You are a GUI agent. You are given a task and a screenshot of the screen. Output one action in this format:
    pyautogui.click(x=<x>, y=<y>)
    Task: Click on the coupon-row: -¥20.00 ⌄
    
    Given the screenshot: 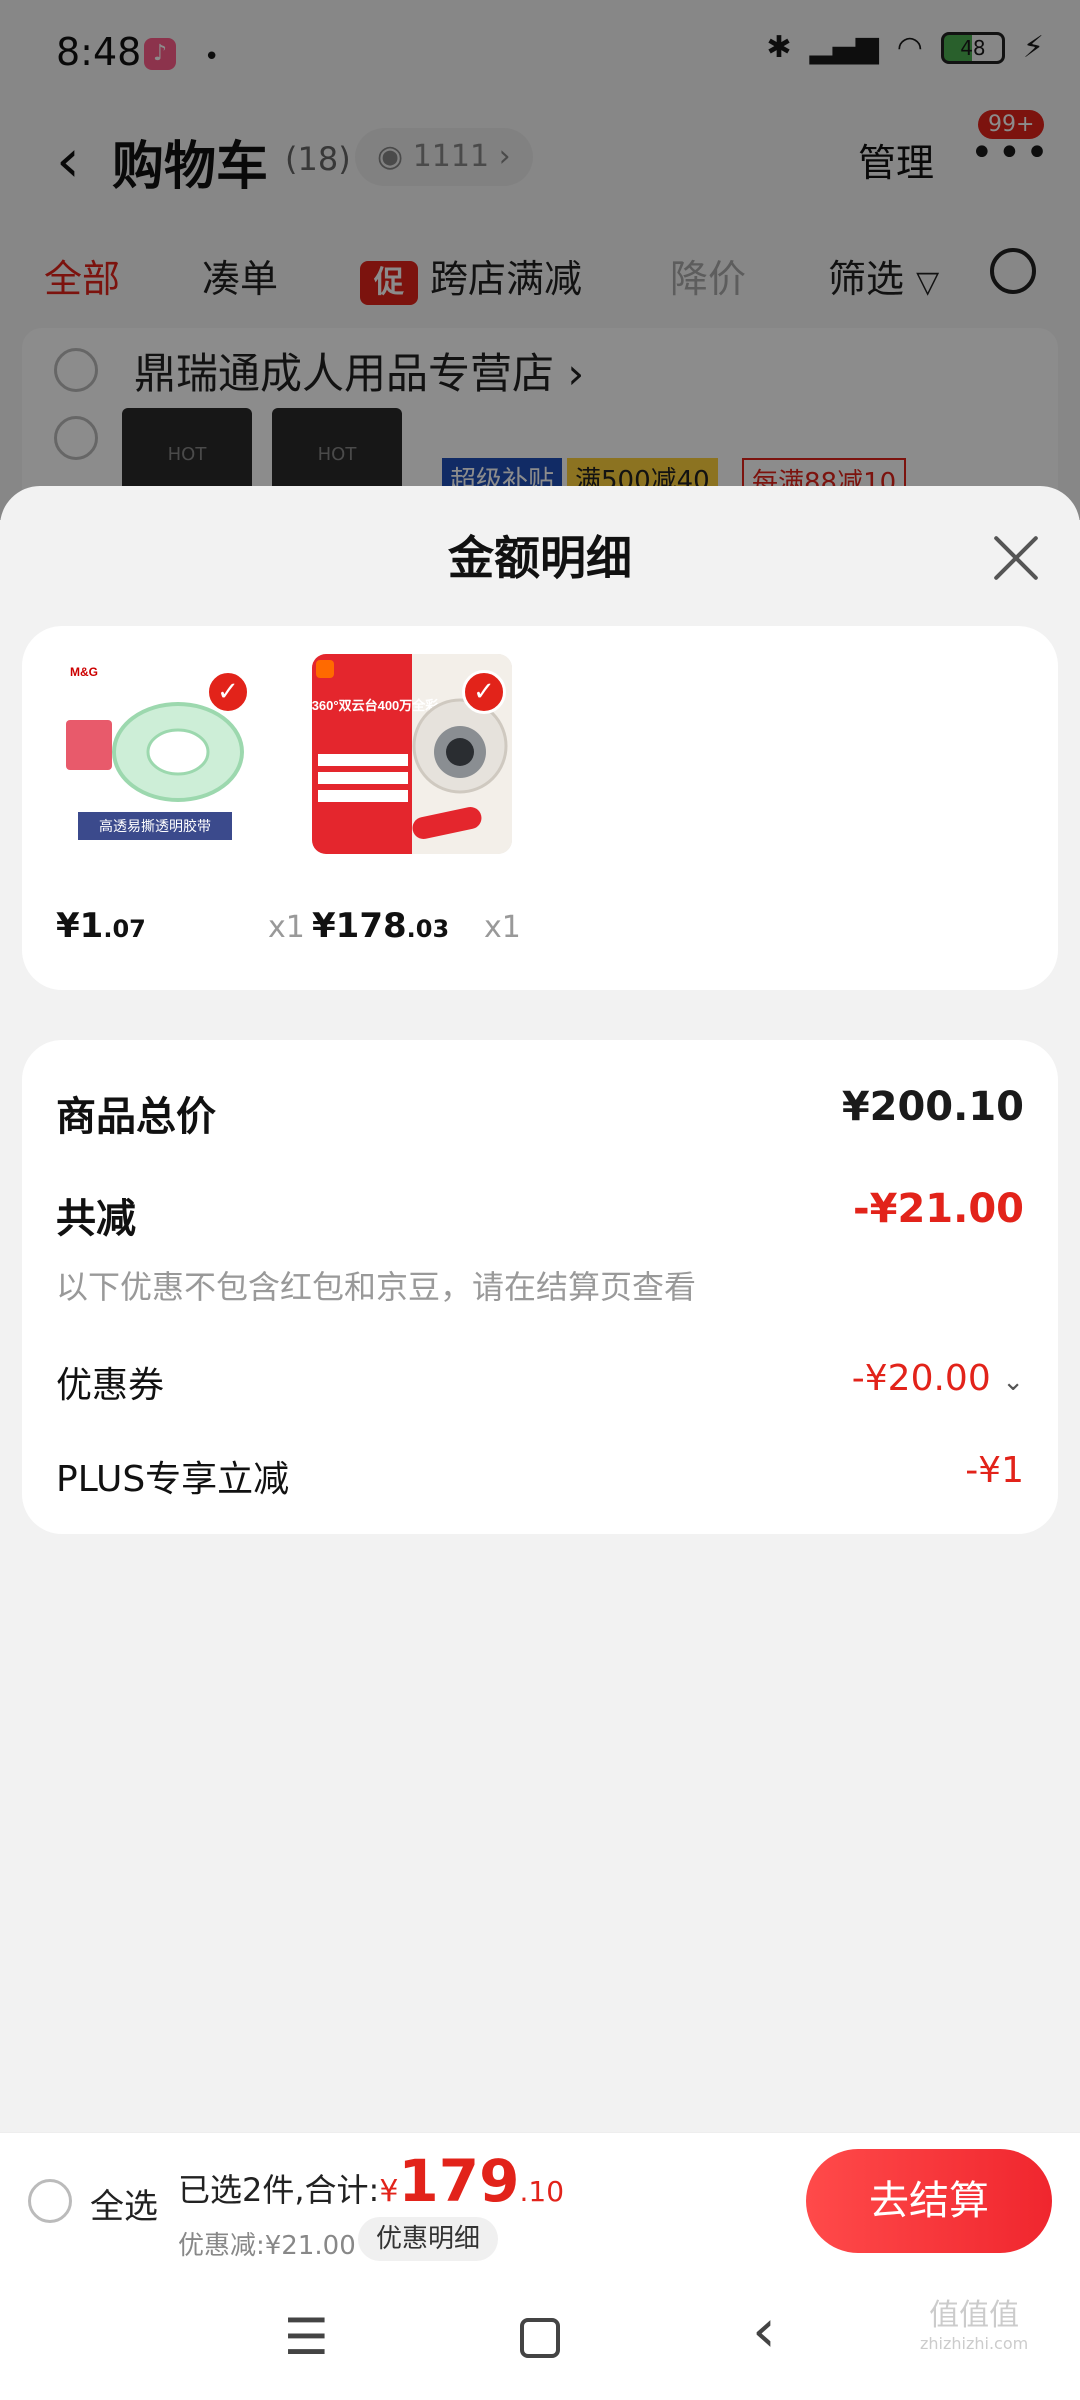 What is the action you would take?
    pyautogui.click(x=938, y=1378)
    